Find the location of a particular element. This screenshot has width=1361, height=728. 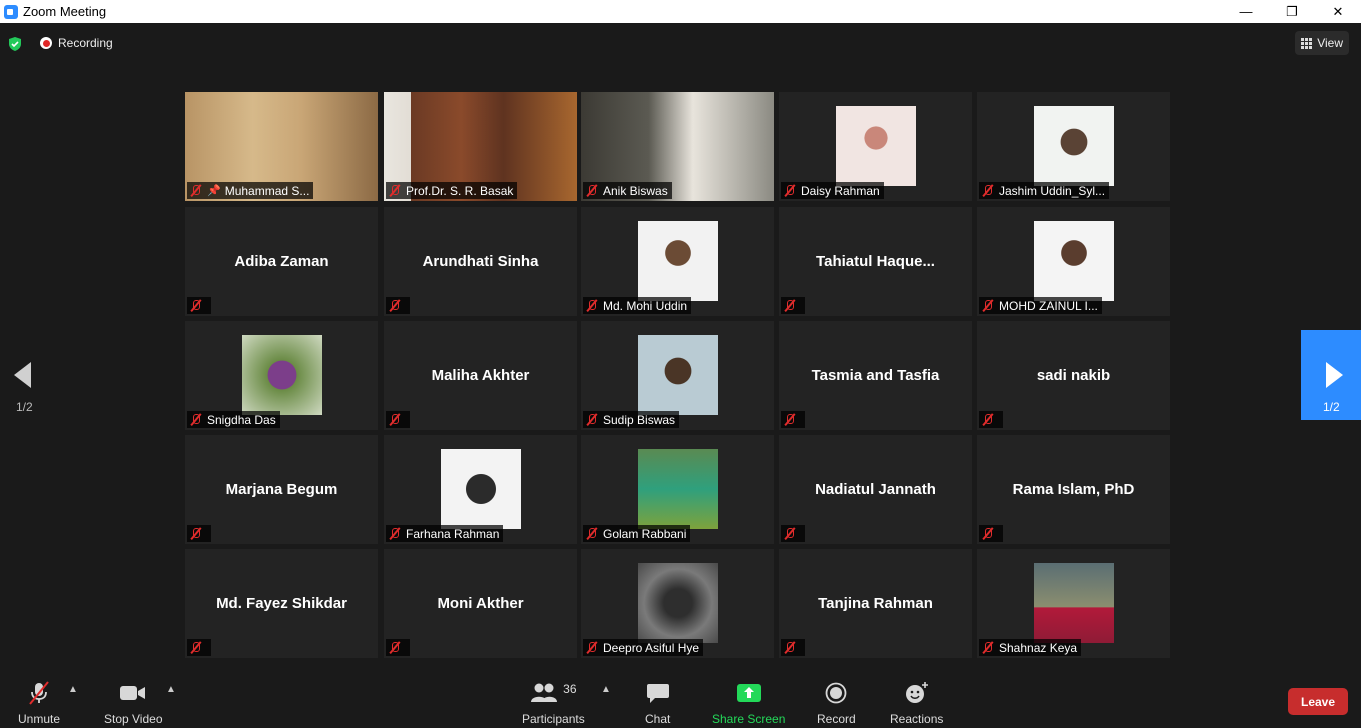

restore-button: ❐ is located at coordinates (1292, 11).